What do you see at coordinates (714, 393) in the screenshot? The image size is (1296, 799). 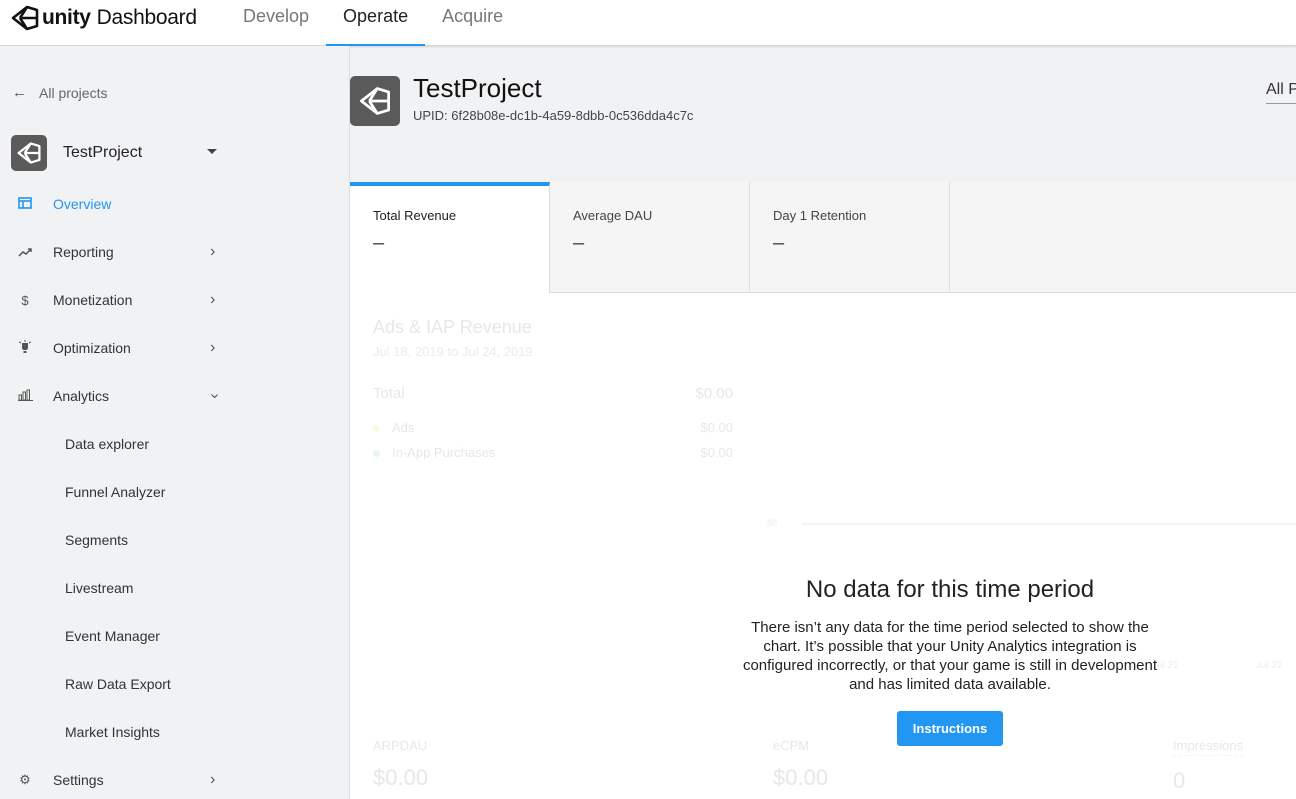 I see `revenue-total-value: $0.00` at bounding box center [714, 393].